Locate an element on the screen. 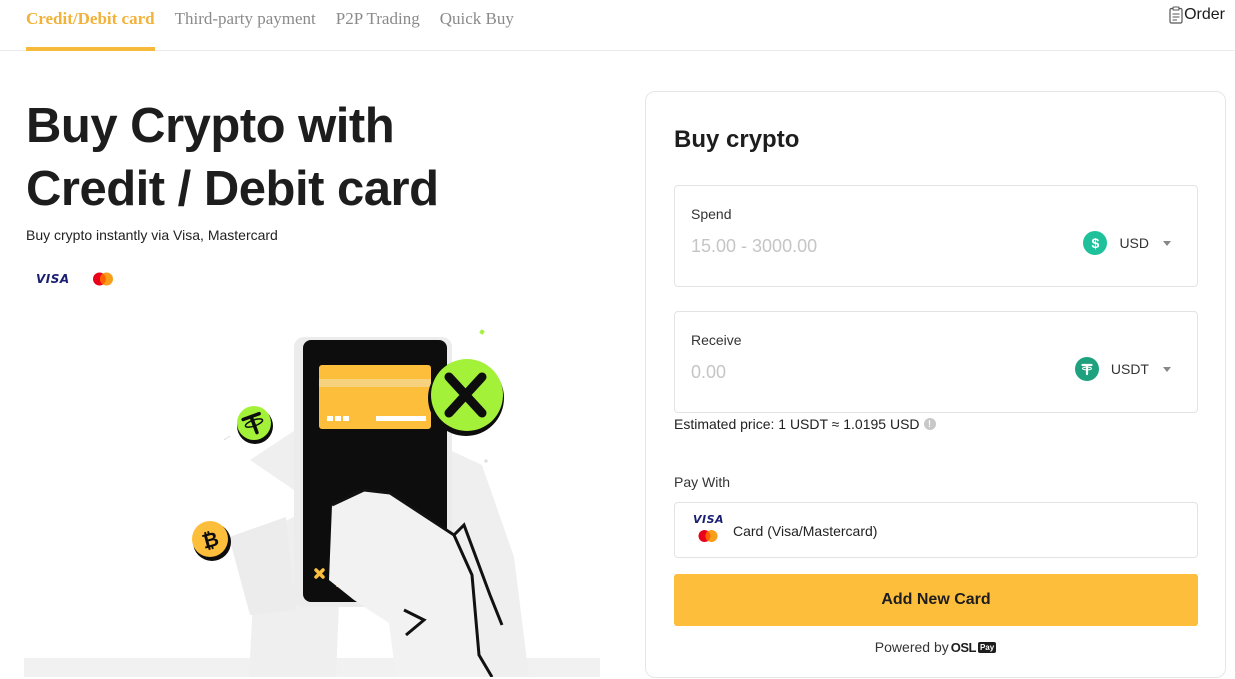 The height and width of the screenshot is (679, 1235). powered-by-text: Powered by is located at coordinates (911, 647).